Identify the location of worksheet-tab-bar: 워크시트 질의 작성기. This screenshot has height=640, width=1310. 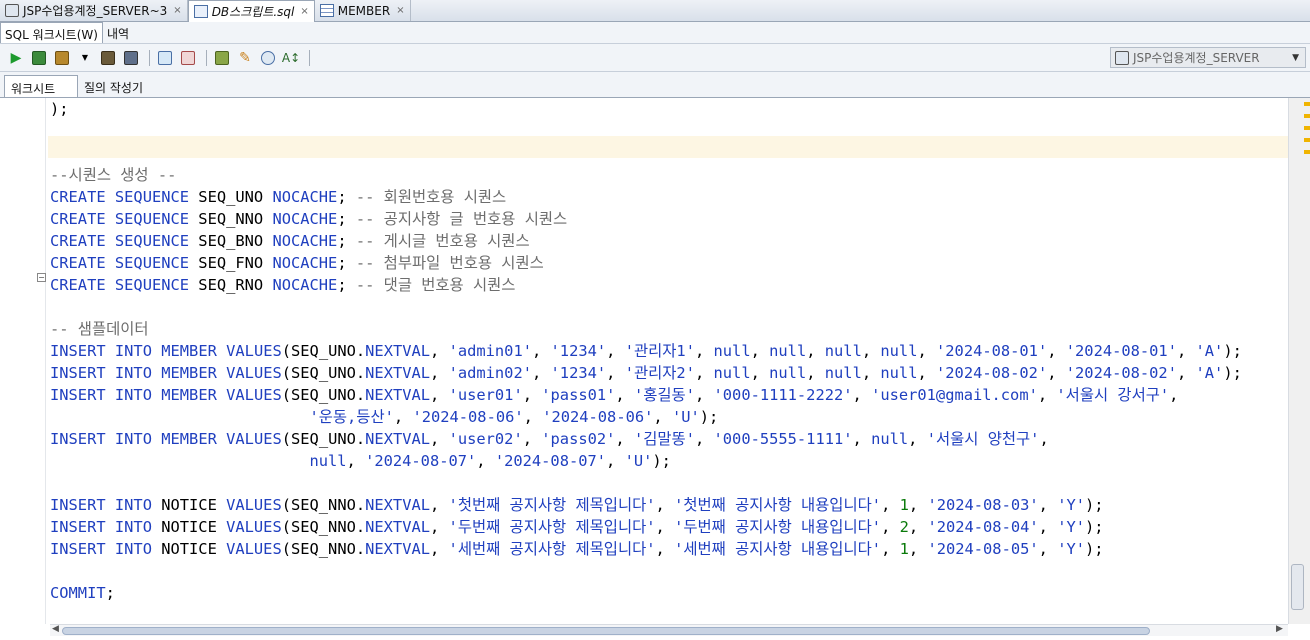
(655, 85).